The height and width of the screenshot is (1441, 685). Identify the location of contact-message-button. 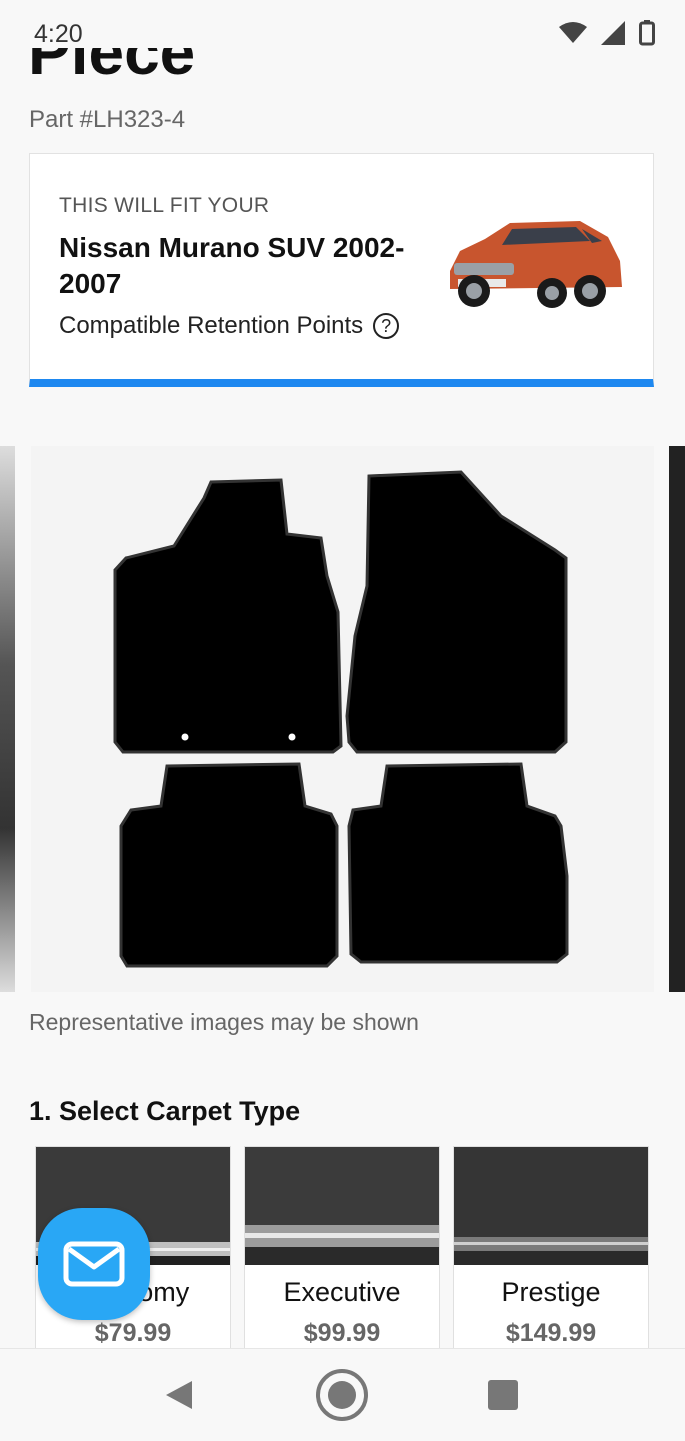
(94, 1264).